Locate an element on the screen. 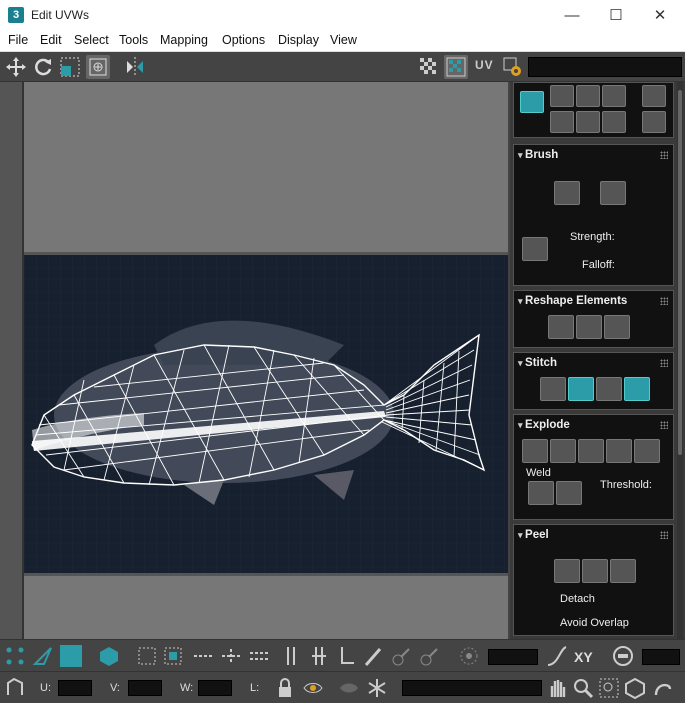  panel-scrollbar is located at coordinates (680, 360).